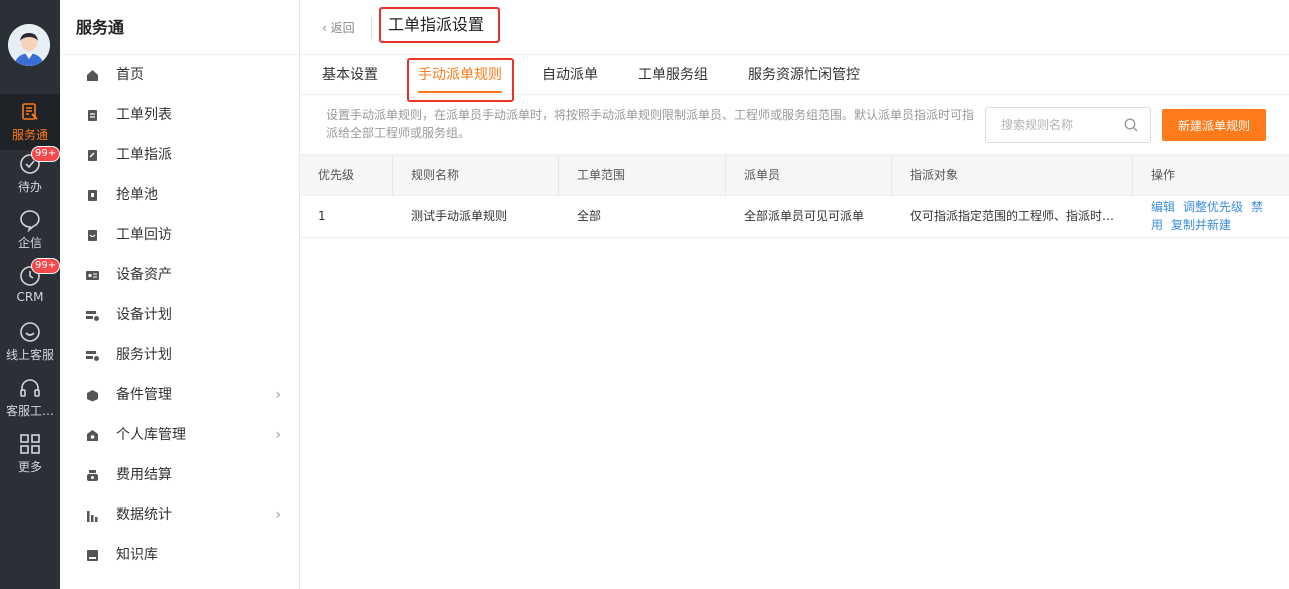 This screenshot has width=1289, height=589. What do you see at coordinates (29, 135) in the screenshot?
I see `rail-label: 服务通` at bounding box center [29, 135].